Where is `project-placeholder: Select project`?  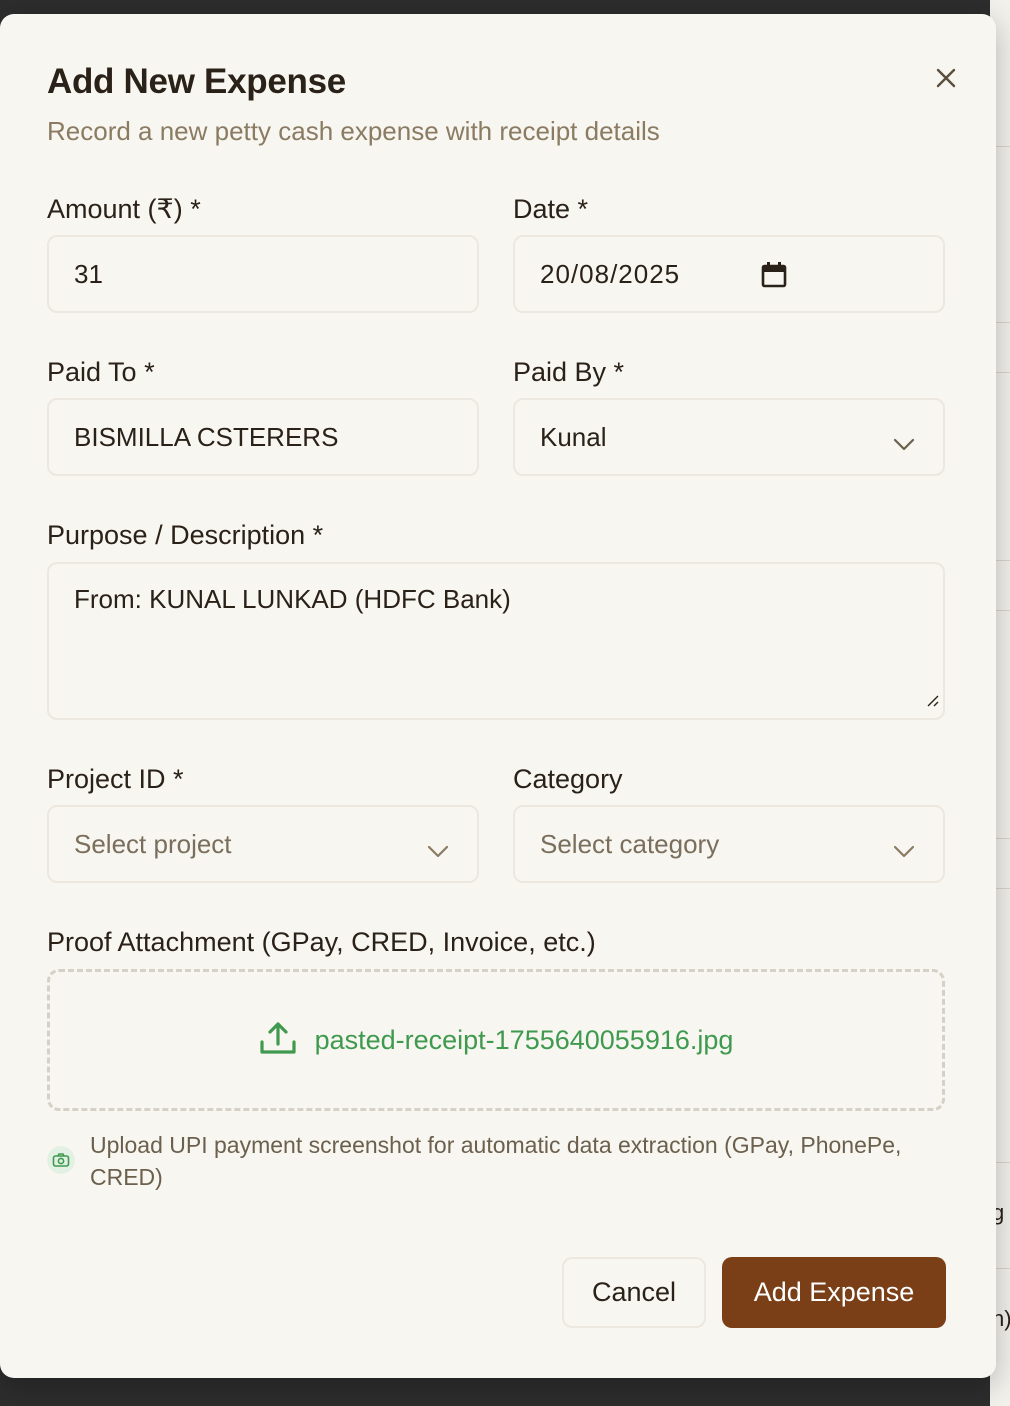 project-placeholder: Select project is located at coordinates (153, 843).